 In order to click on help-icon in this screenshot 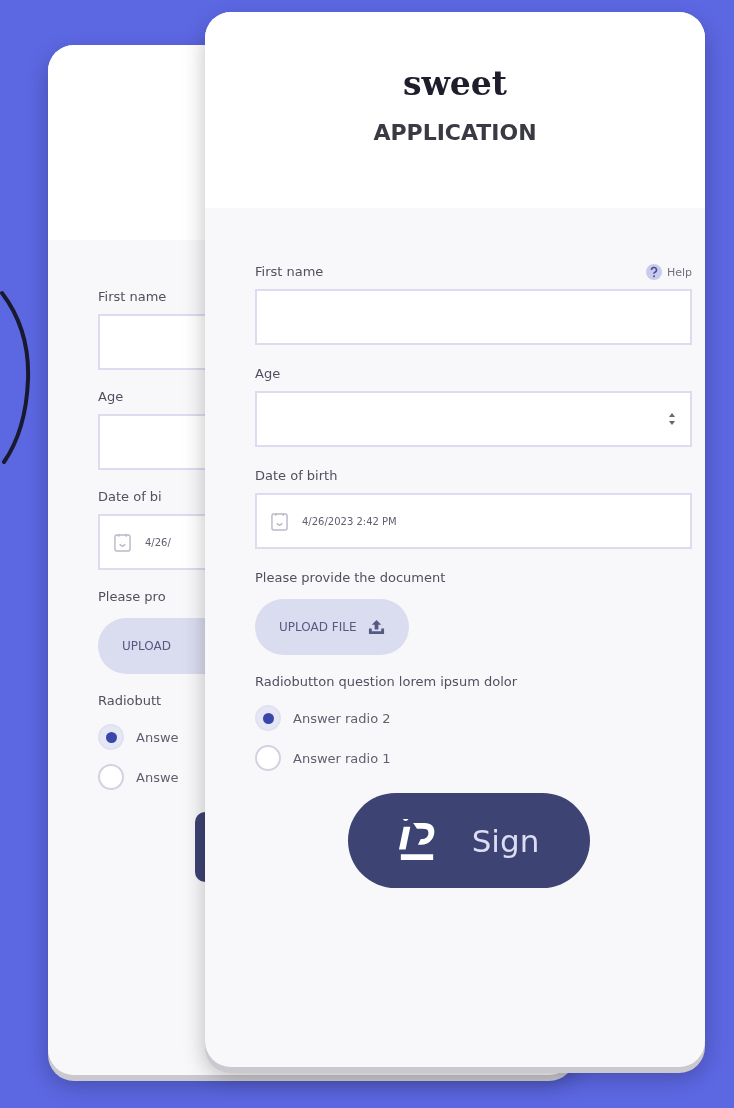, I will do `click(653, 272)`.